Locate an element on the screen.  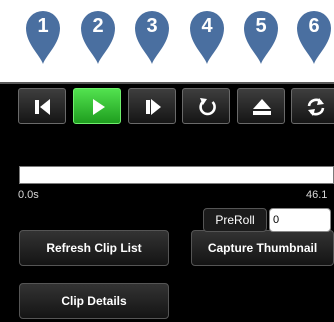
step-back-icon is located at coordinates (42, 107).